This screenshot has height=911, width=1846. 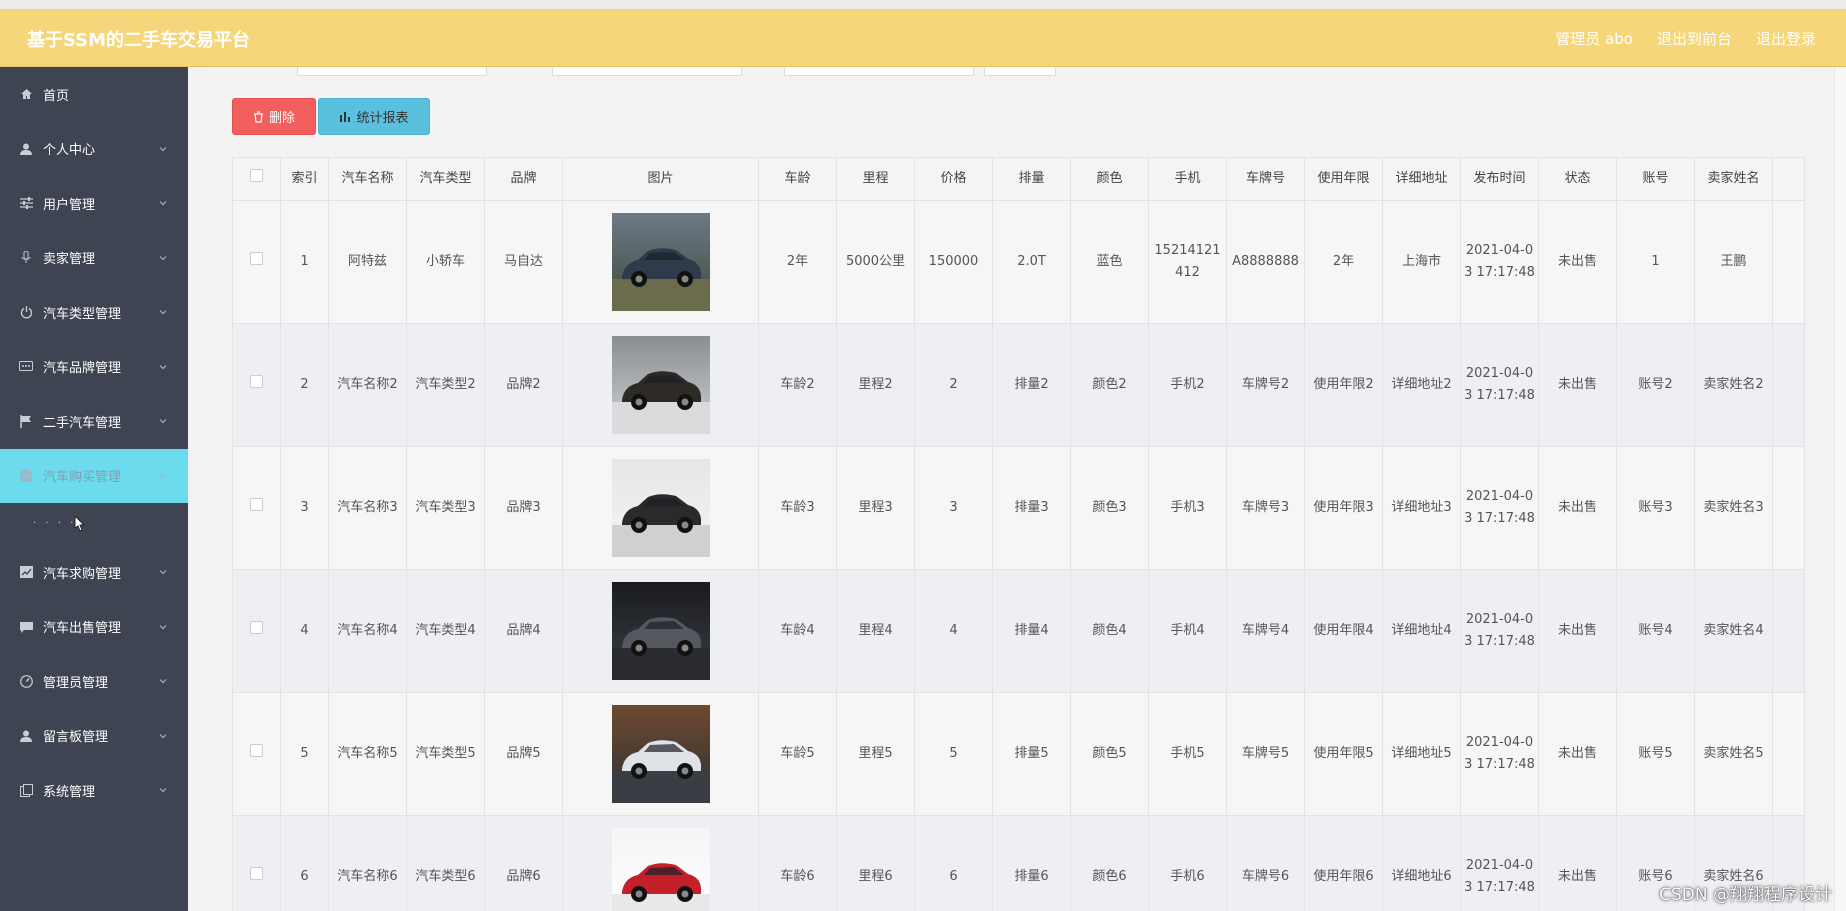 I want to click on cell-plate: 车牌号2, so click(x=1265, y=385).